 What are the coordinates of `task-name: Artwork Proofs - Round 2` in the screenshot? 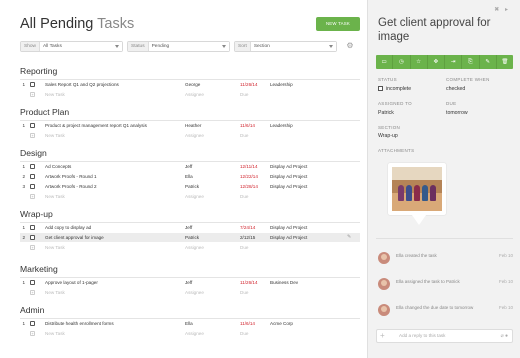 It's located at (71, 186).